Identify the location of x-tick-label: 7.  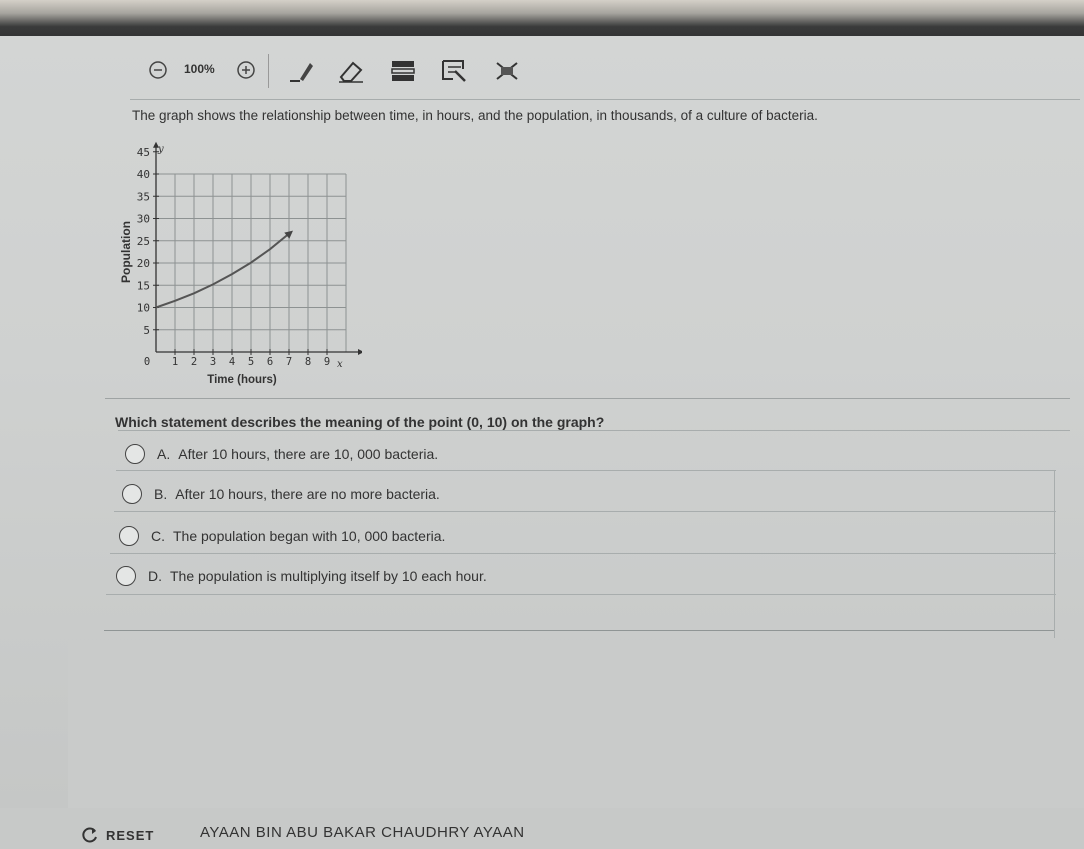
(289, 362).